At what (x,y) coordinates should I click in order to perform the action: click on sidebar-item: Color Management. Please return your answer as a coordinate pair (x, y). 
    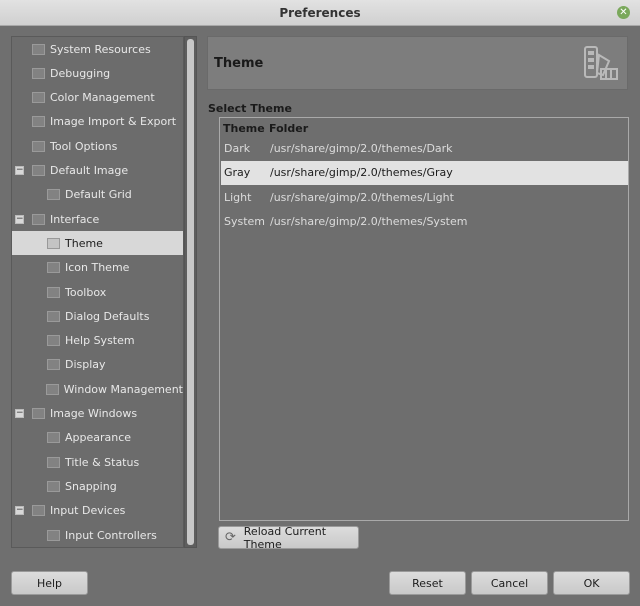
    Looking at the image, I should click on (97, 98).